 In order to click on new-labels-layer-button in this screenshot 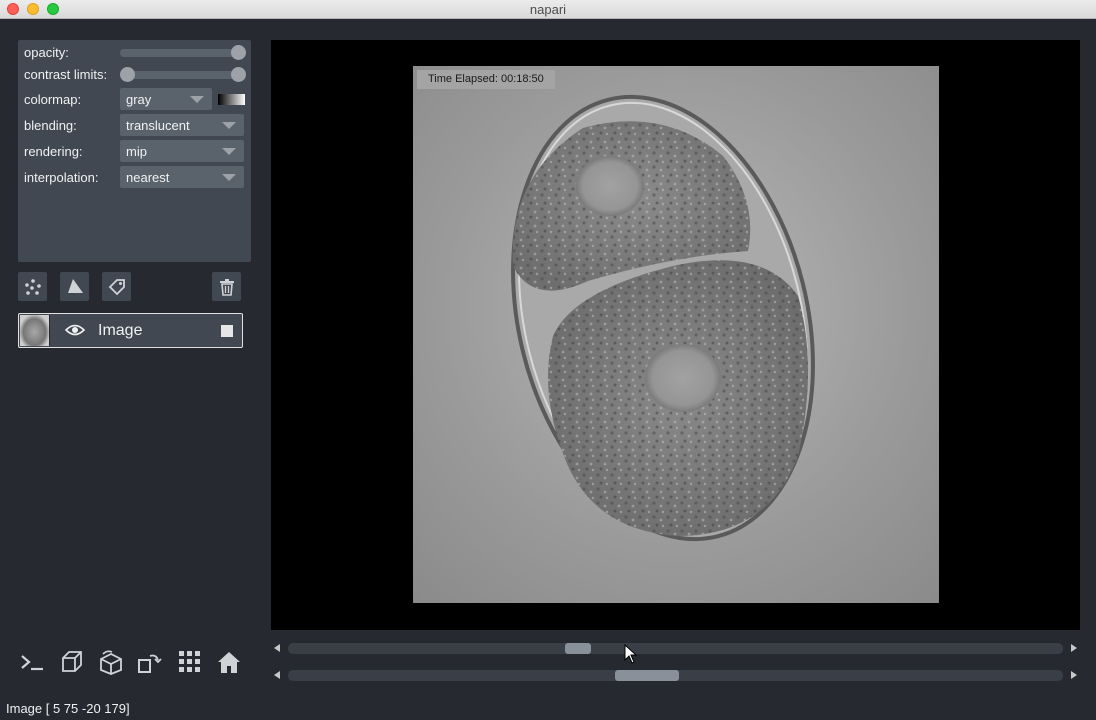, I will do `click(116, 286)`.